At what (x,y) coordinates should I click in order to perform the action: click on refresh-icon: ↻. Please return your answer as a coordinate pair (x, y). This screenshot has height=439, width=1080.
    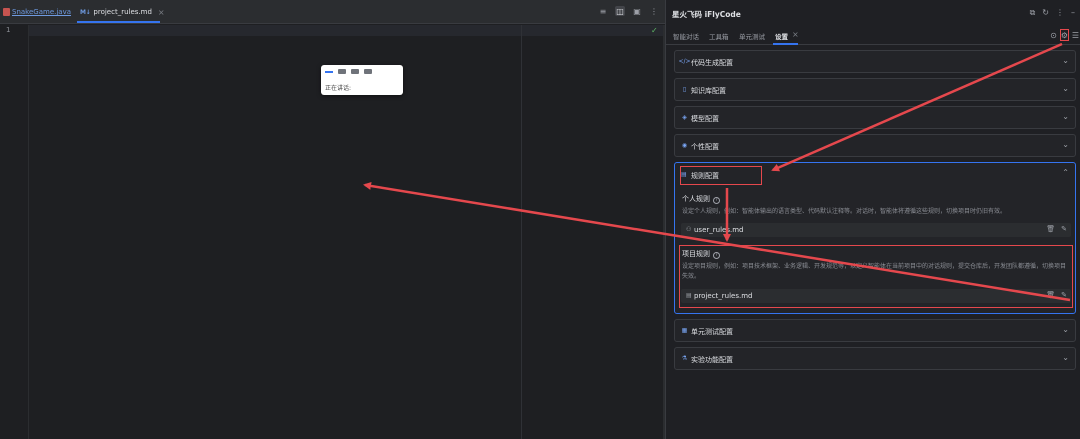
    Looking at the image, I should click on (1045, 13).